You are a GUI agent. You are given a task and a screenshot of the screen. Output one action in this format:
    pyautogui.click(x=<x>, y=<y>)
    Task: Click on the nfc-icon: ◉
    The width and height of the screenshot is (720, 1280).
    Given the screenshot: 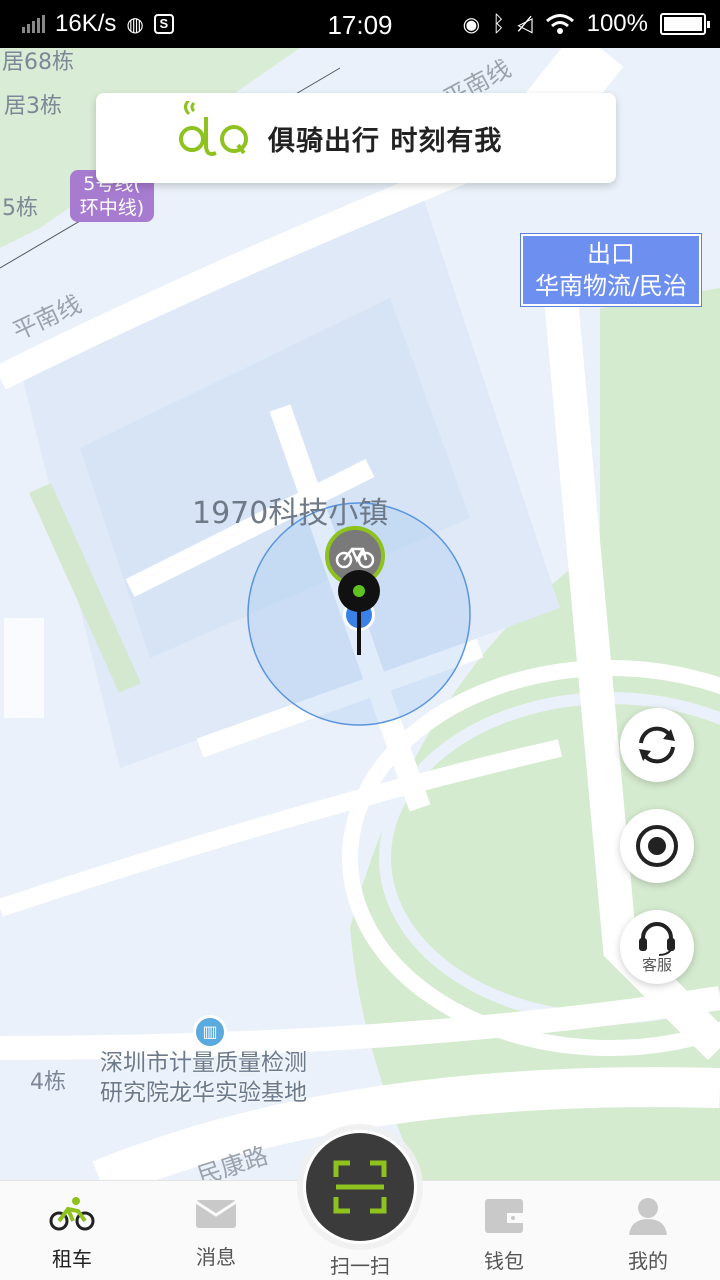 What is the action you would take?
    pyautogui.click(x=471, y=24)
    